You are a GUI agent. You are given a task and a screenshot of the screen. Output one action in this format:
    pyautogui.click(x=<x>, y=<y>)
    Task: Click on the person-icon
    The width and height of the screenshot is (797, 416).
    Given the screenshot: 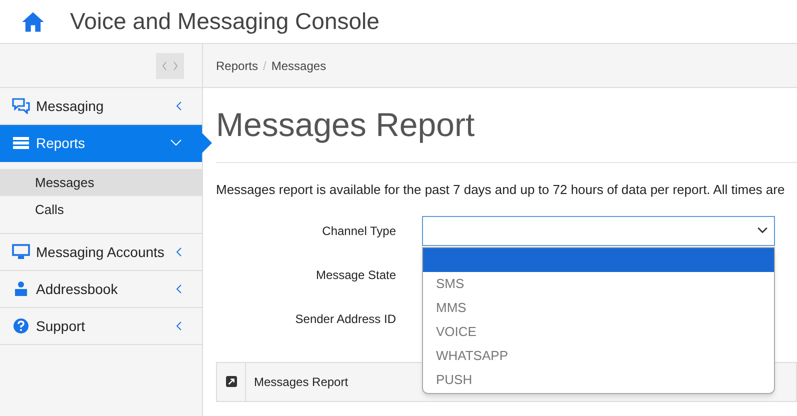 What is the action you would take?
    pyautogui.click(x=21, y=289)
    